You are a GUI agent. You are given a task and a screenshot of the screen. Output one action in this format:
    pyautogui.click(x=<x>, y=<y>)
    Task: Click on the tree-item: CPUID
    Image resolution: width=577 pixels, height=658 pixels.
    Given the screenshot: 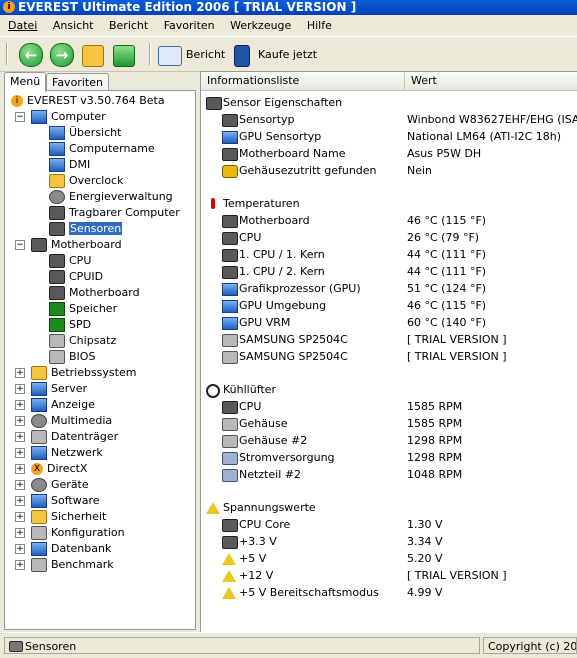 What is the action you would take?
    pyautogui.click(x=76, y=277)
    